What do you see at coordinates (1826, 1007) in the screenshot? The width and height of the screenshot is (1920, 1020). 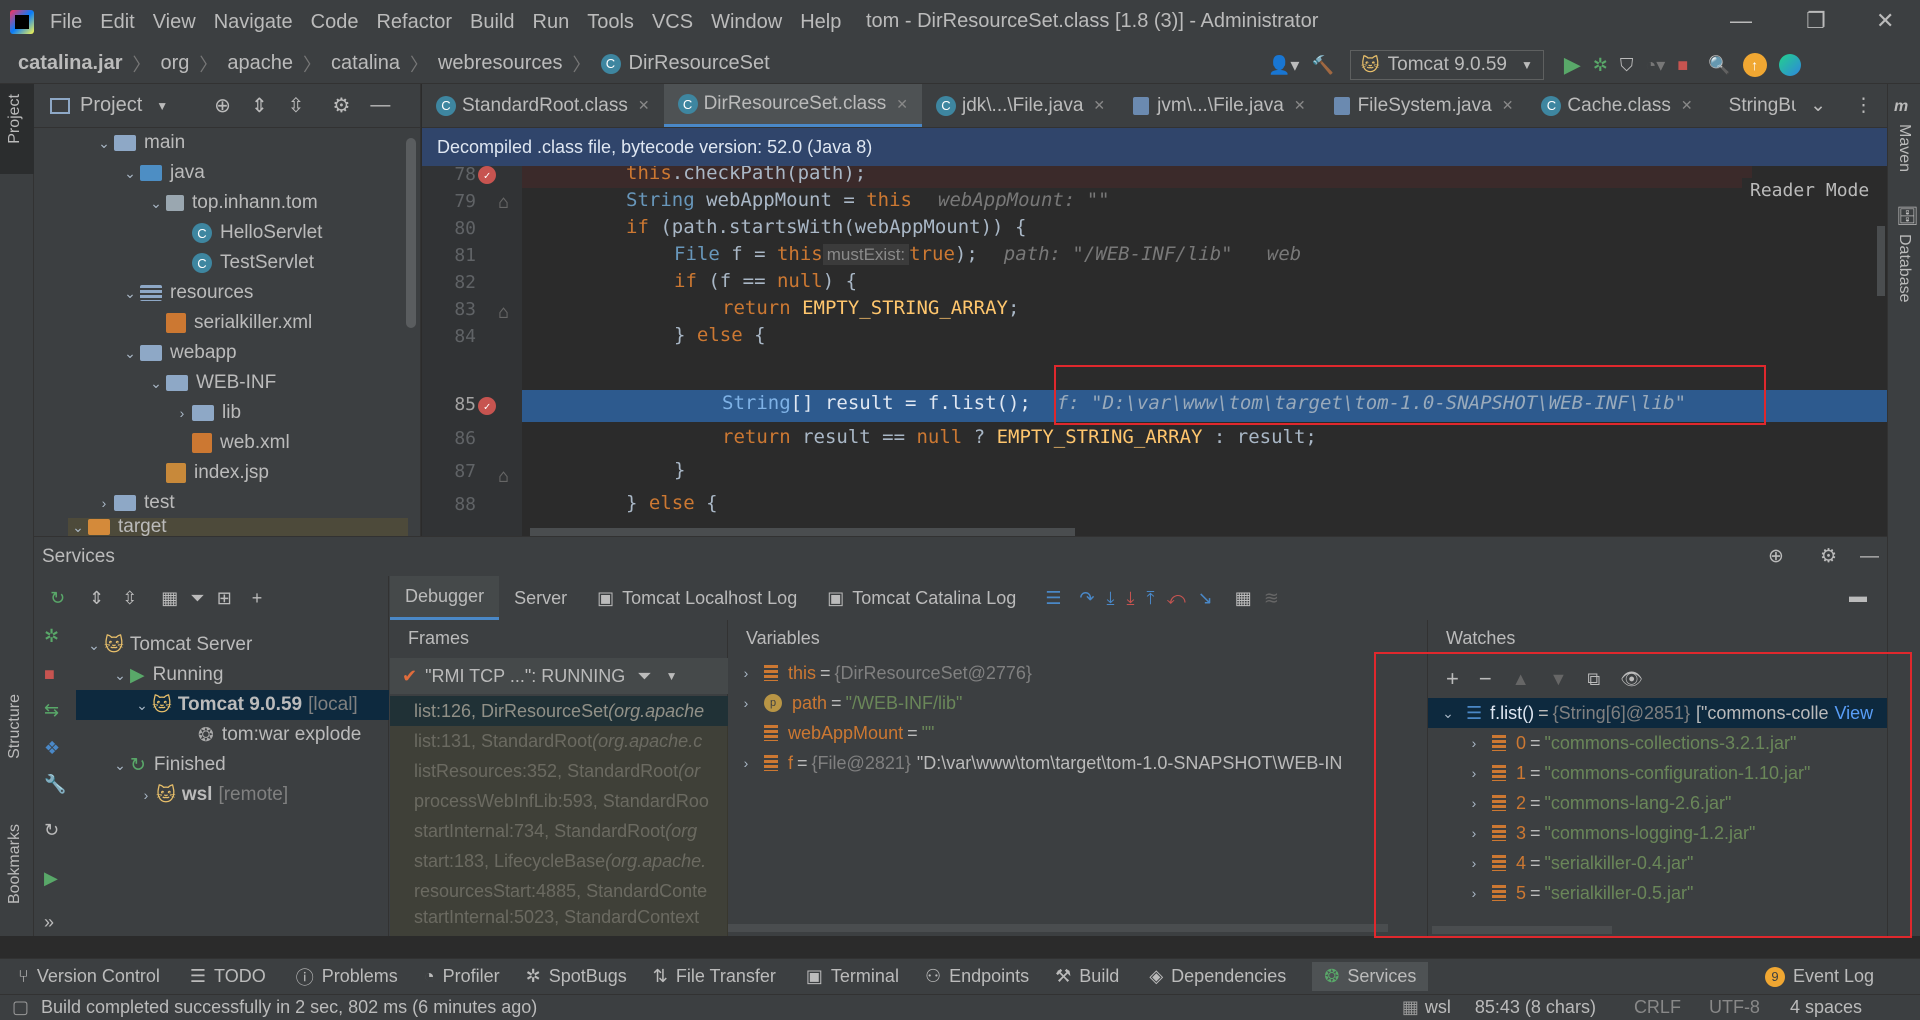 I see `status-indent: 4 spaces` at bounding box center [1826, 1007].